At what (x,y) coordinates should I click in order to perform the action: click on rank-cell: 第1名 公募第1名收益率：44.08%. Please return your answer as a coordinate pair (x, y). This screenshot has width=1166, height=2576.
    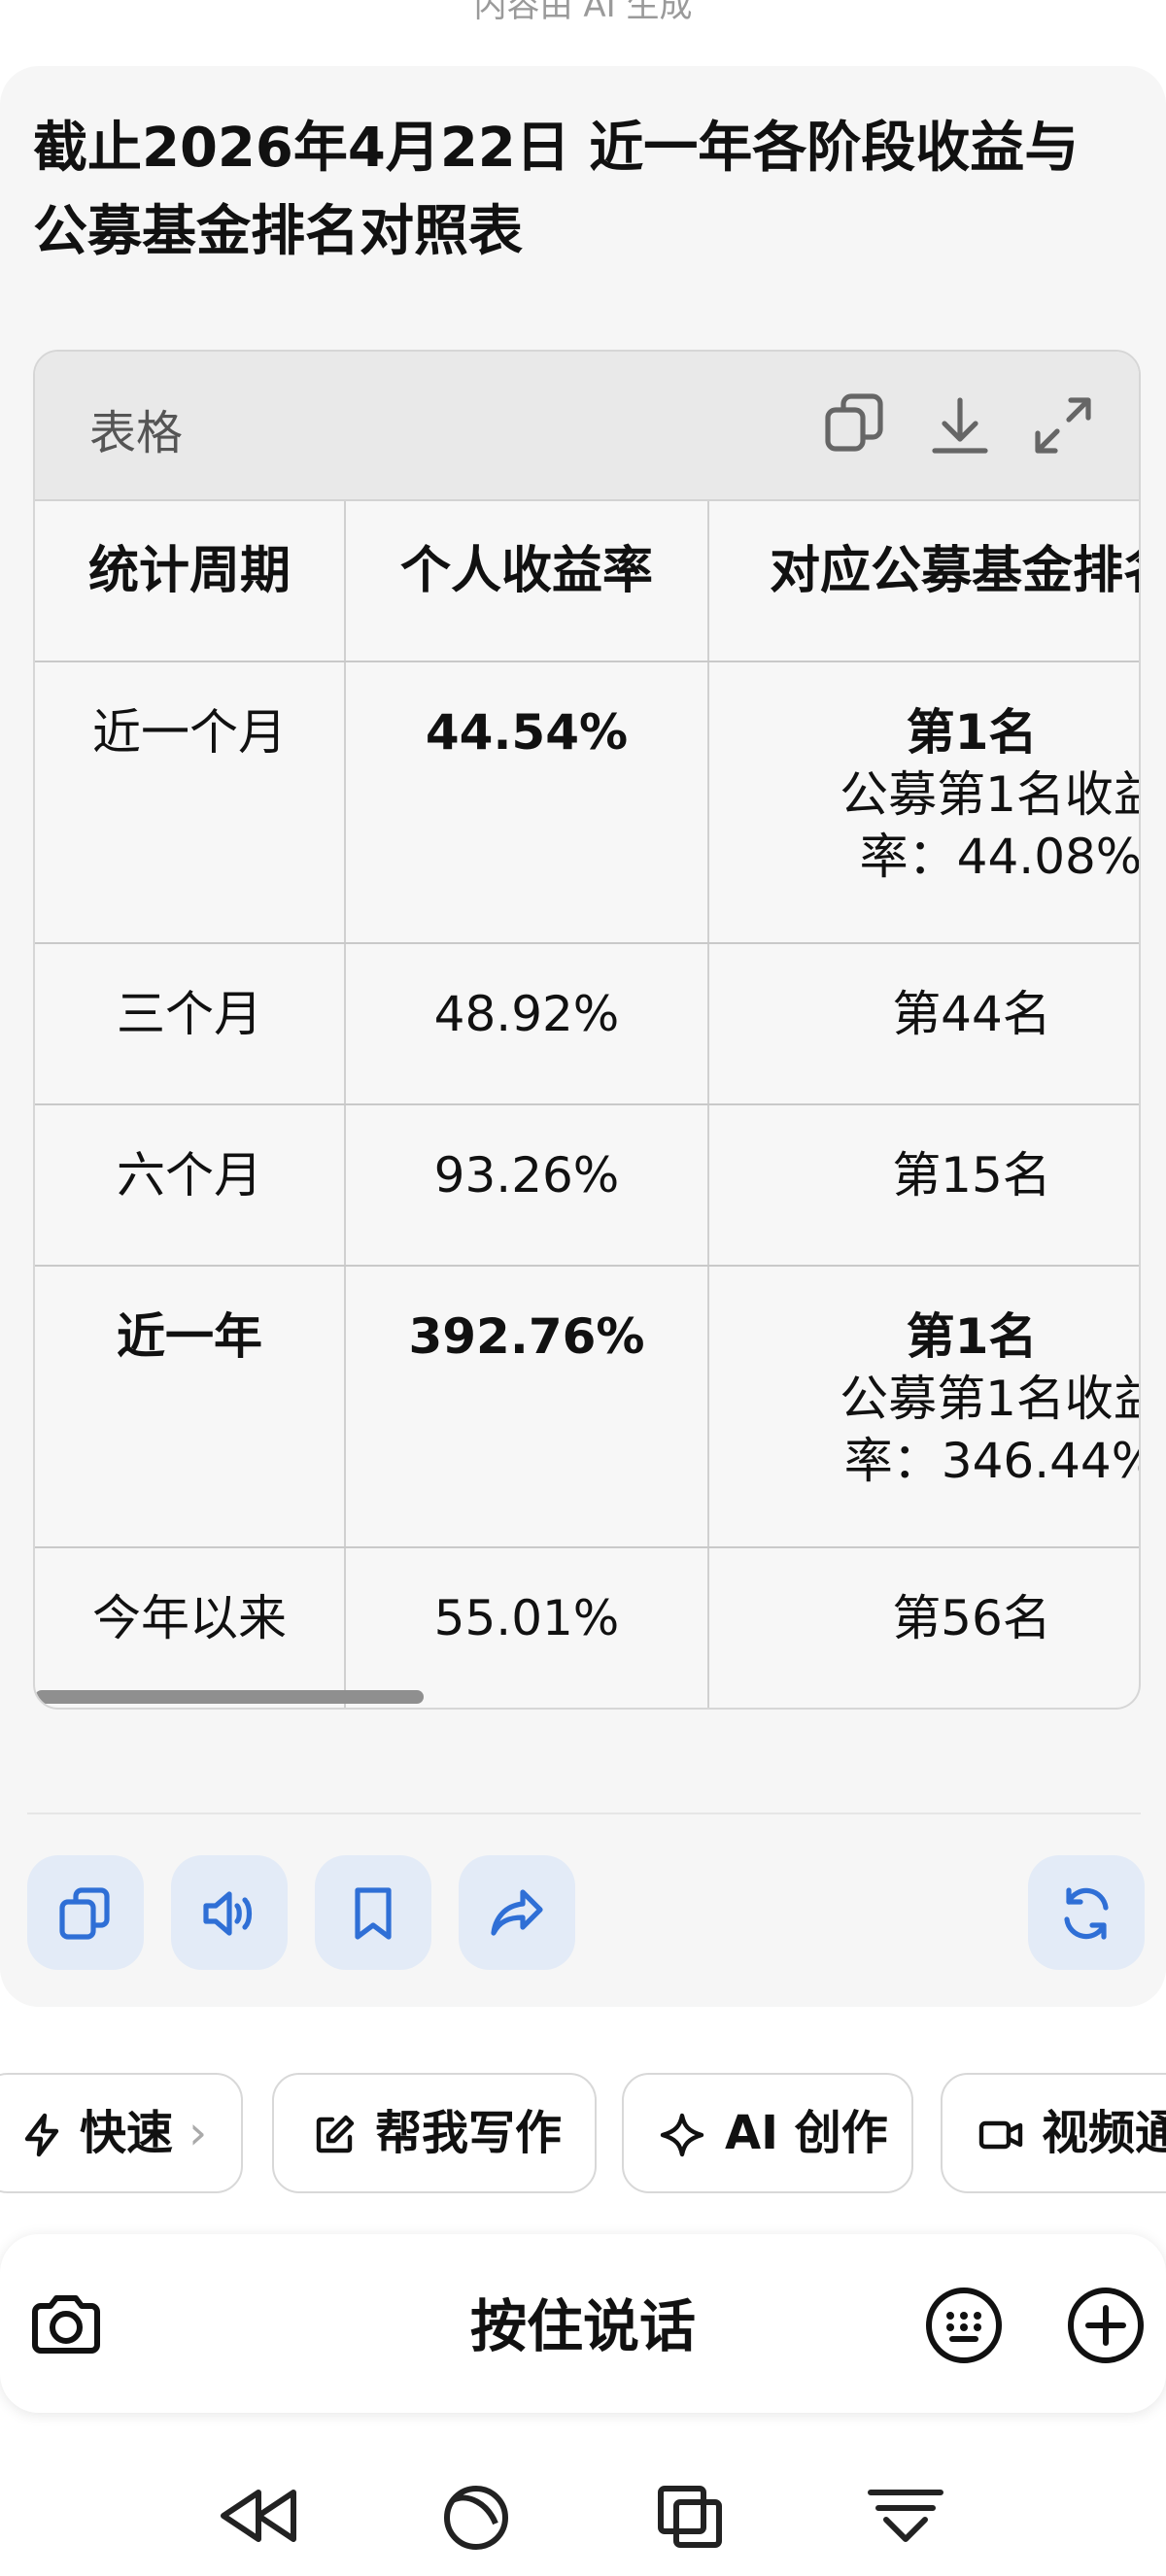
    Looking at the image, I should click on (990, 794).